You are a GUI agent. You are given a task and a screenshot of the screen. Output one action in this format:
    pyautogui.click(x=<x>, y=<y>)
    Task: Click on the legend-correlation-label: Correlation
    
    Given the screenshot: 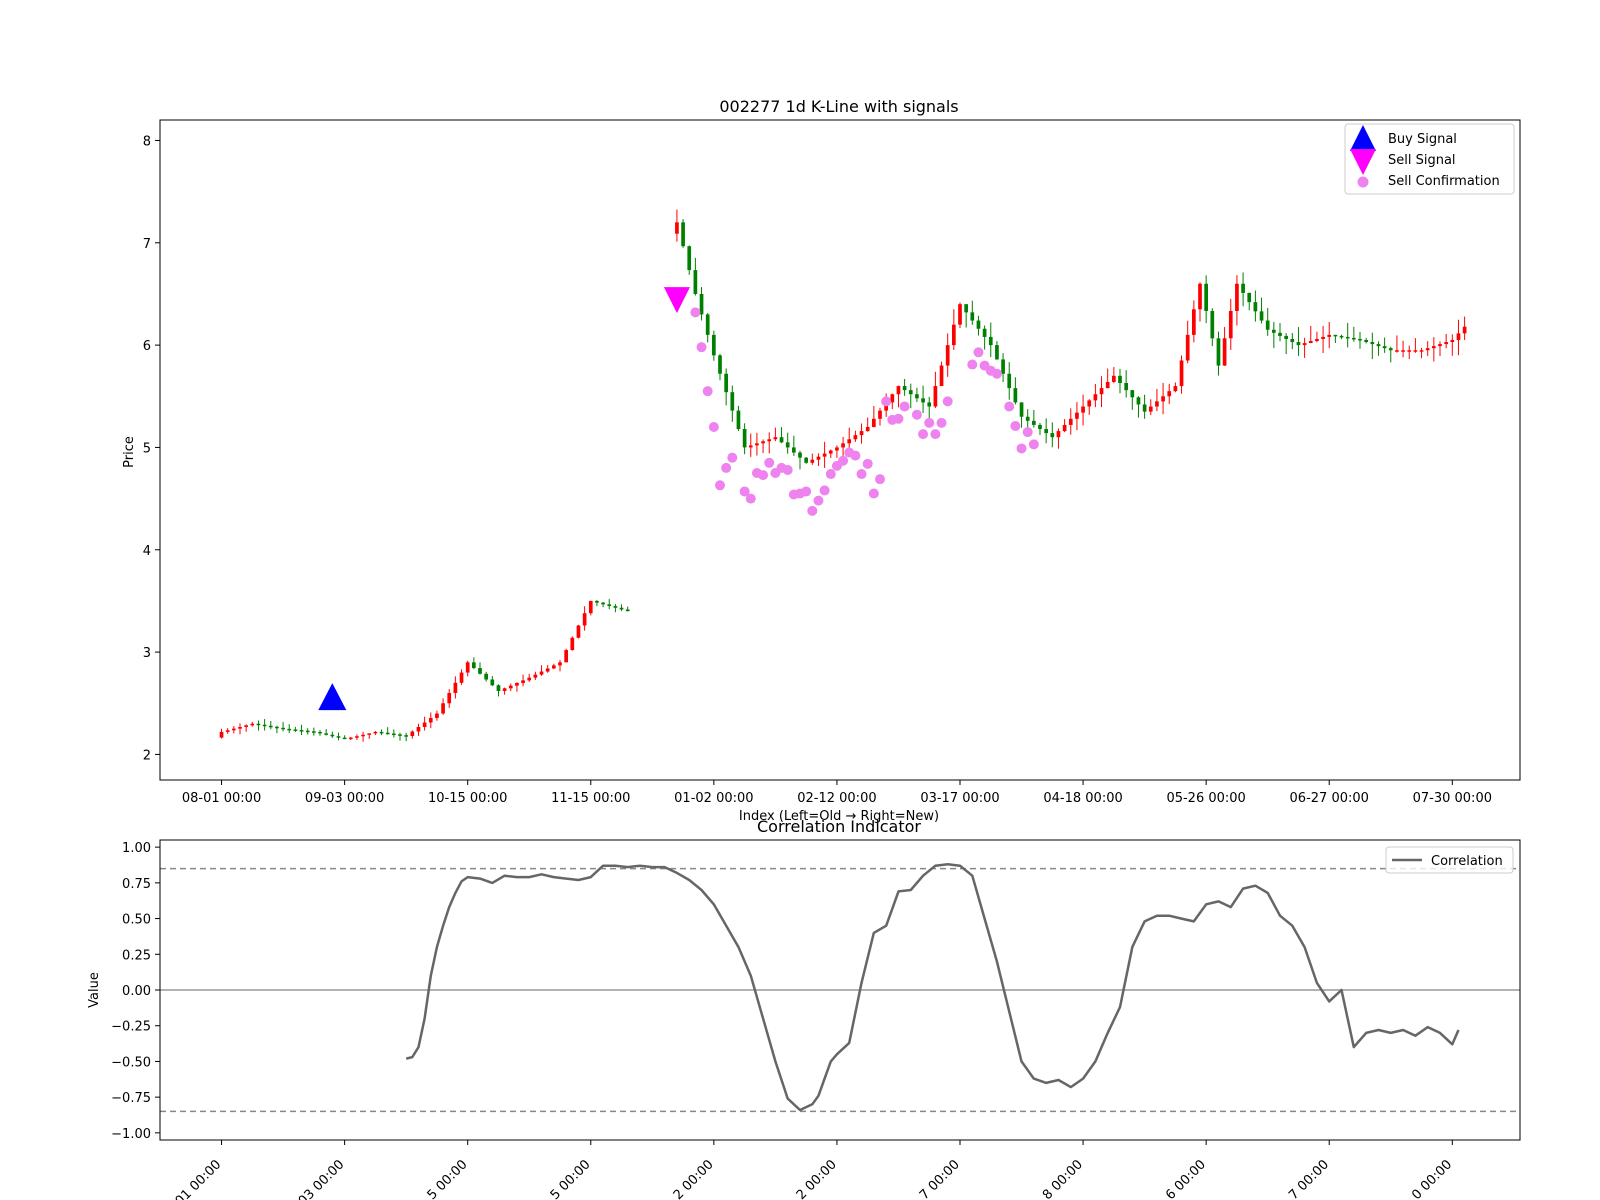 What is the action you would take?
    pyautogui.click(x=1467, y=861)
    